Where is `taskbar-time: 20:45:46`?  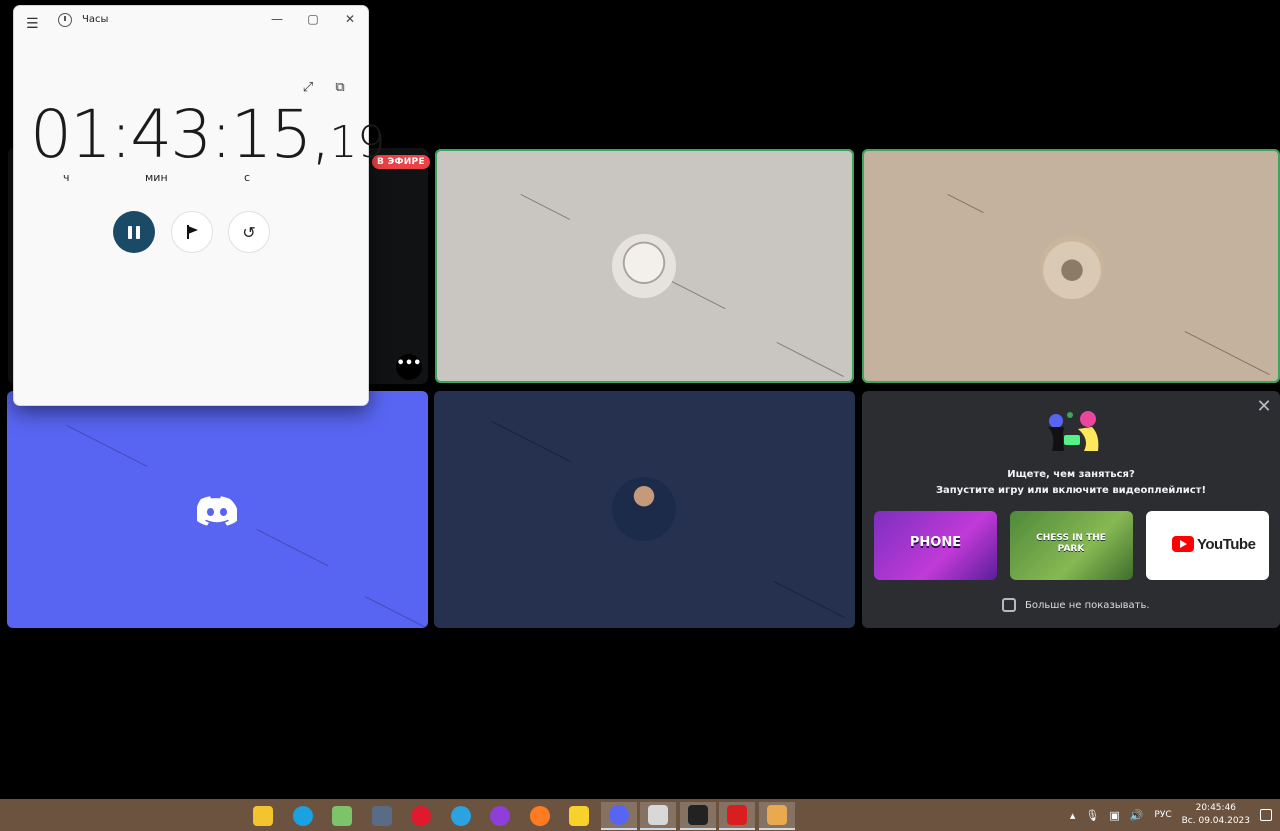 taskbar-time: 20:45:46 is located at coordinates (1216, 808).